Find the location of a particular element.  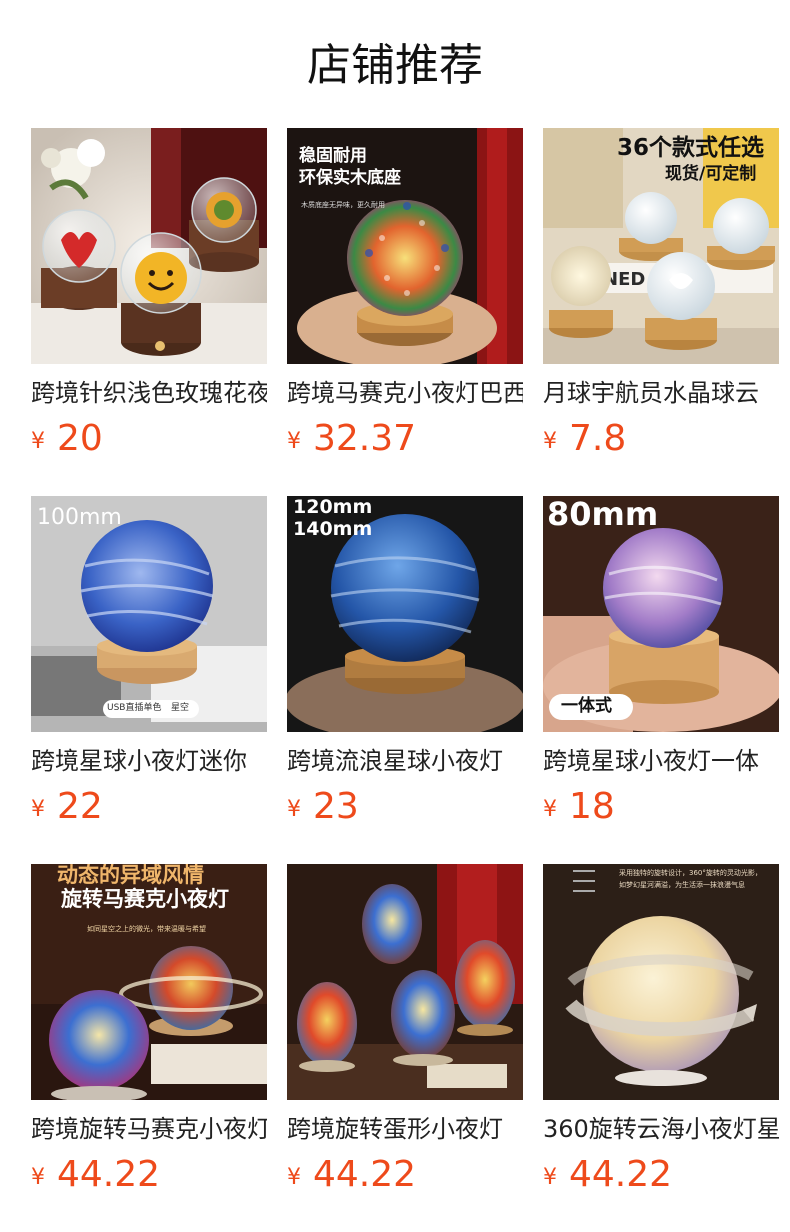

product-price: ¥20 is located at coordinates (67, 438).